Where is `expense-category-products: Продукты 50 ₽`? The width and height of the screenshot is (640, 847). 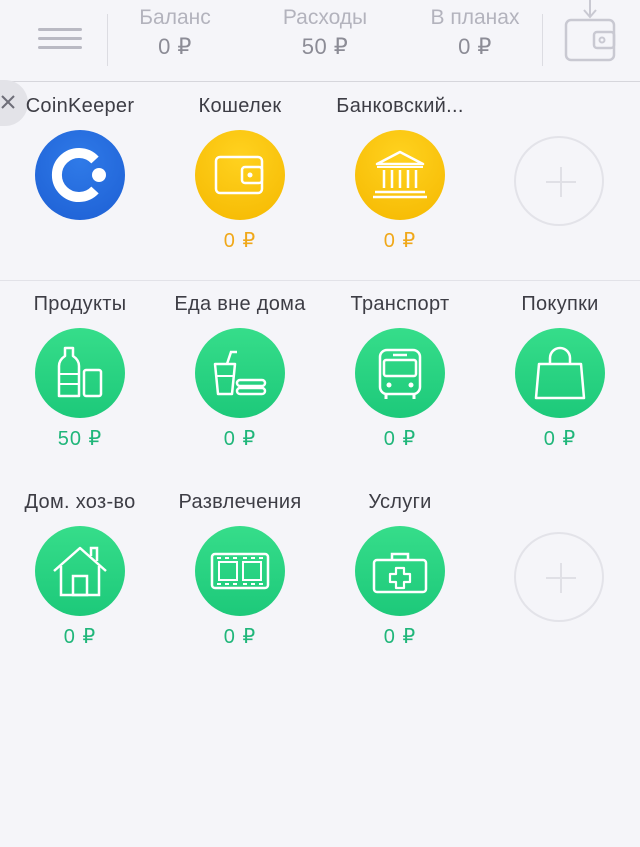 expense-category-products: Продукты 50 ₽ is located at coordinates (80, 375).